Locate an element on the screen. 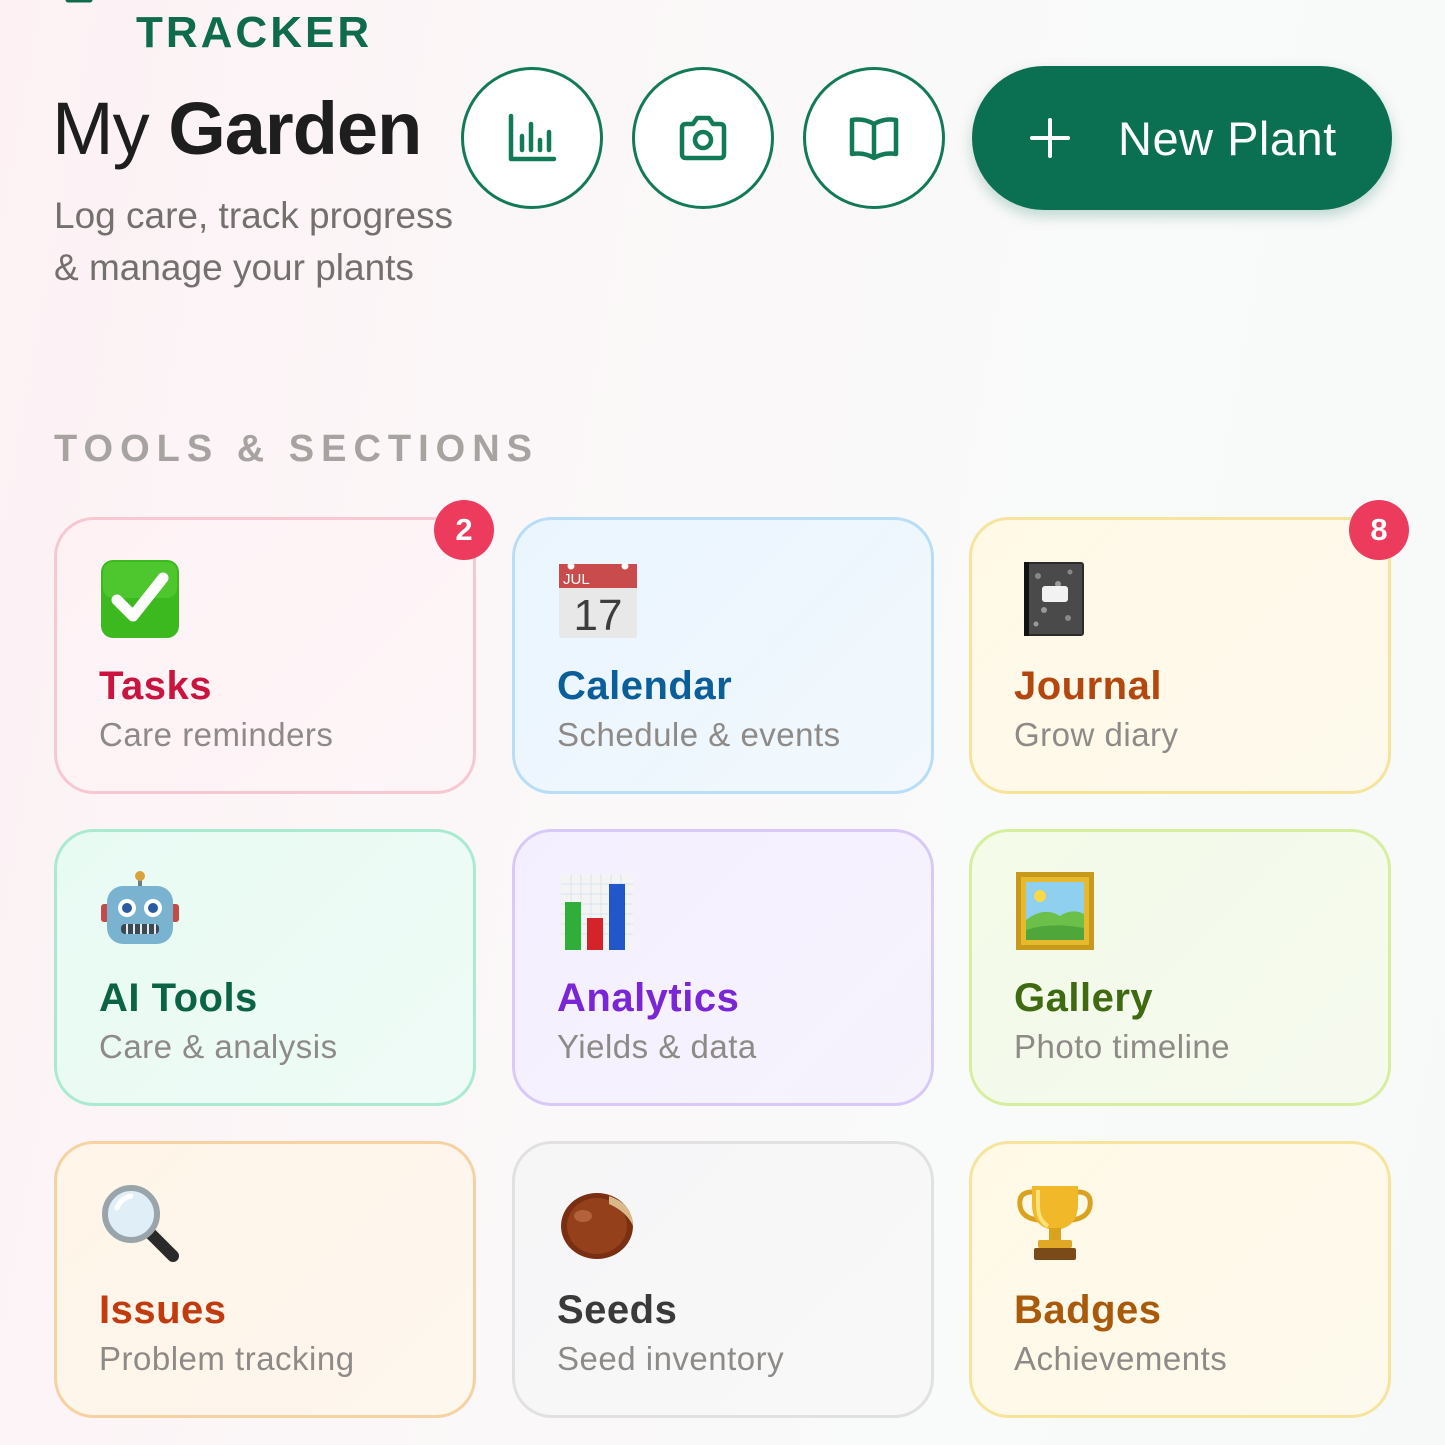 This screenshot has height=1445, width=1445. analytics-card: Analytics Yields & data is located at coordinates (723, 967).